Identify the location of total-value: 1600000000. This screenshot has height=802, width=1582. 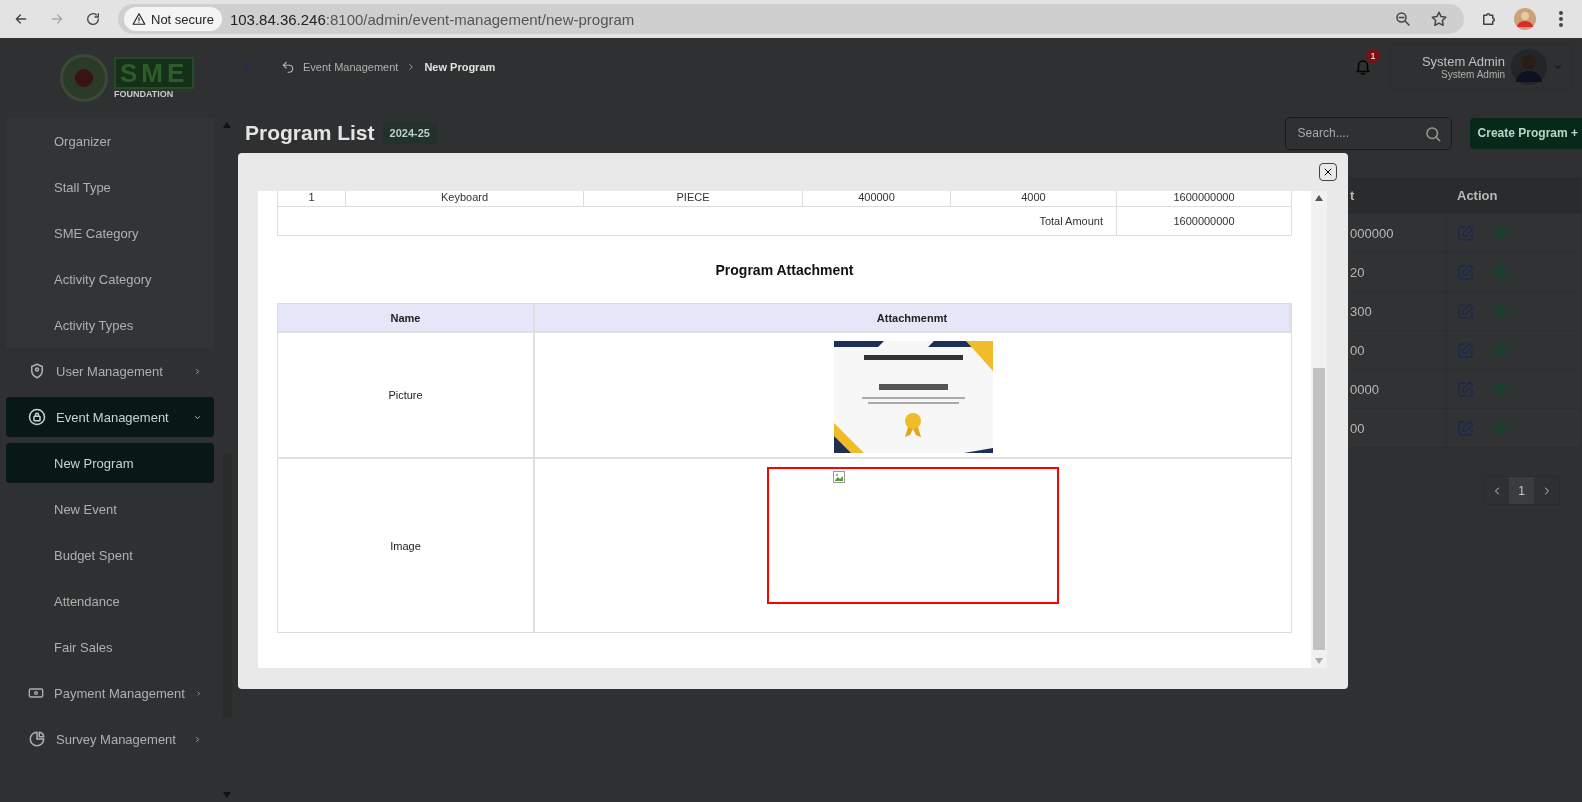
(1204, 221).